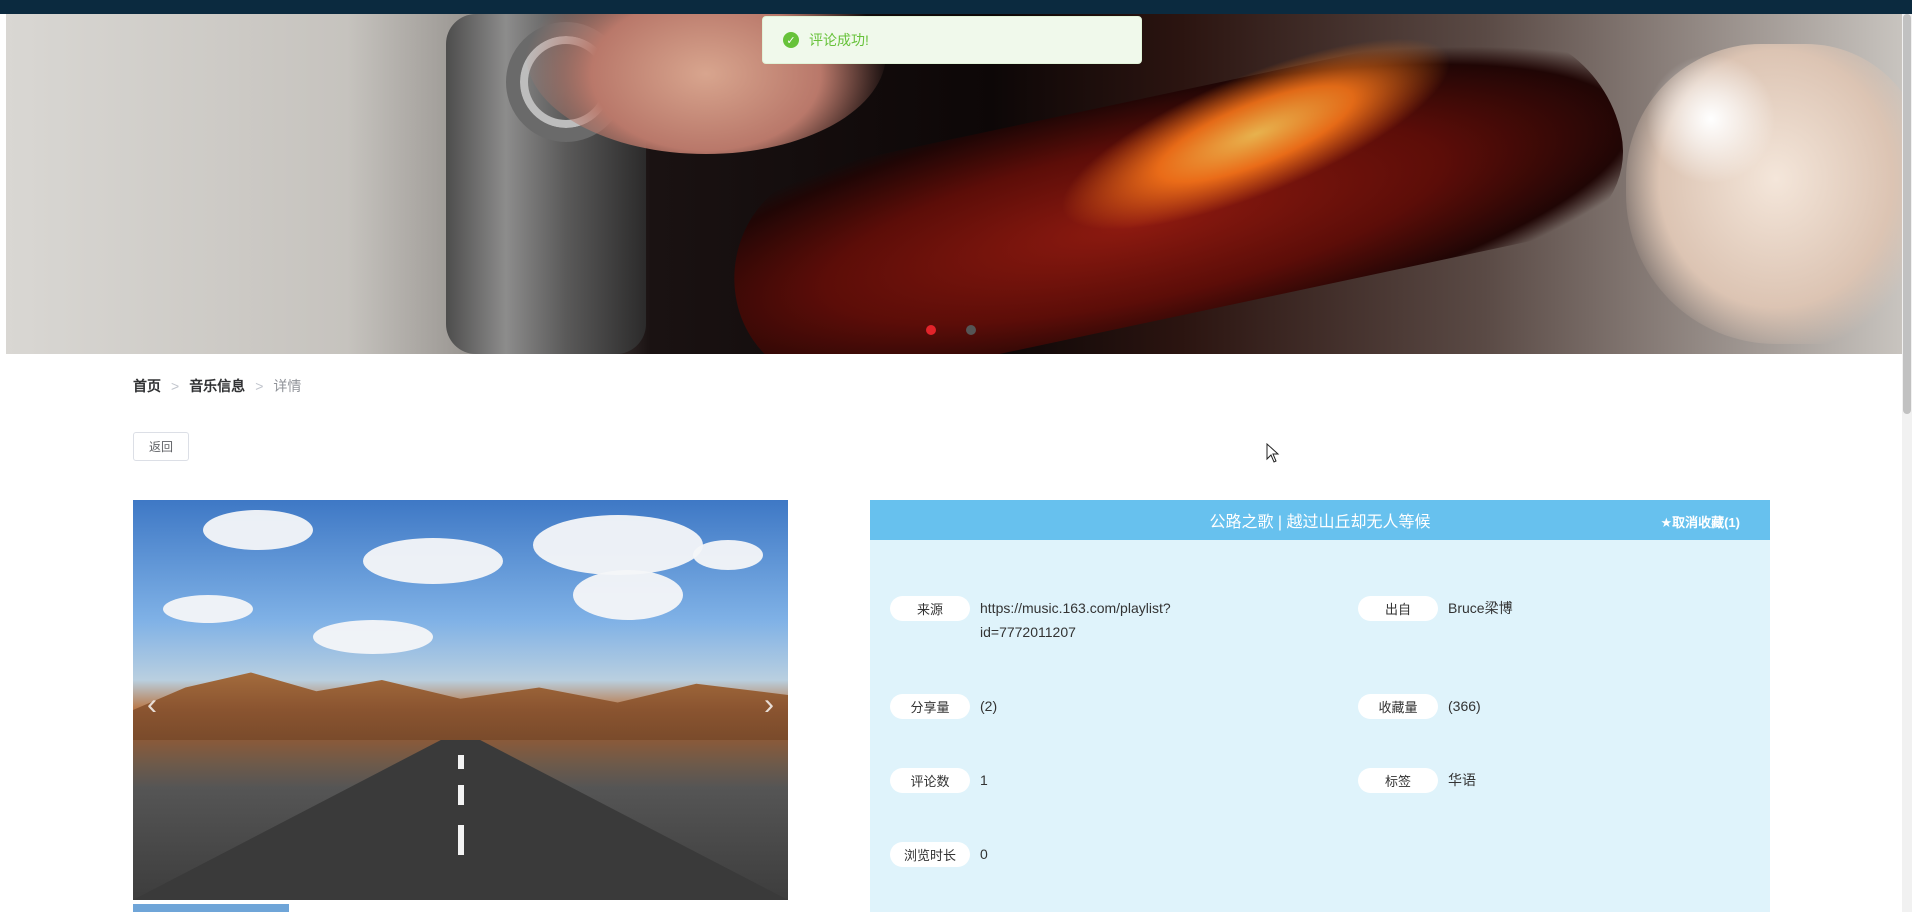 The height and width of the screenshot is (912, 1912). I want to click on field-from: 出自 Bruce梁博, so click(1435, 608).